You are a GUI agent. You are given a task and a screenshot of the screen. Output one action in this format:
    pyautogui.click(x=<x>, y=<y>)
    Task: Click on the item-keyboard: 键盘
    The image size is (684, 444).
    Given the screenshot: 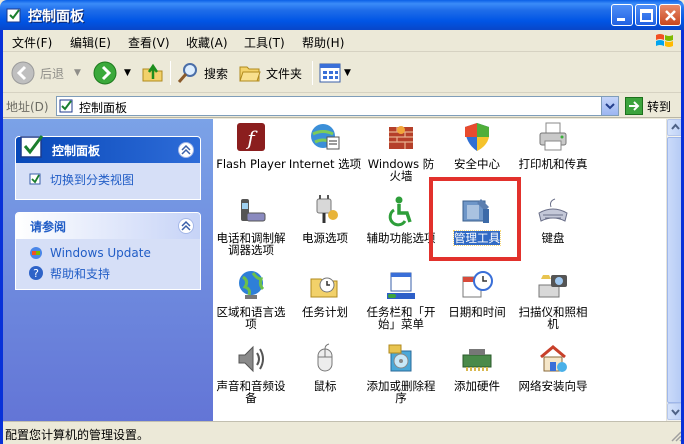 What is the action you would take?
    pyautogui.click(x=553, y=219)
    